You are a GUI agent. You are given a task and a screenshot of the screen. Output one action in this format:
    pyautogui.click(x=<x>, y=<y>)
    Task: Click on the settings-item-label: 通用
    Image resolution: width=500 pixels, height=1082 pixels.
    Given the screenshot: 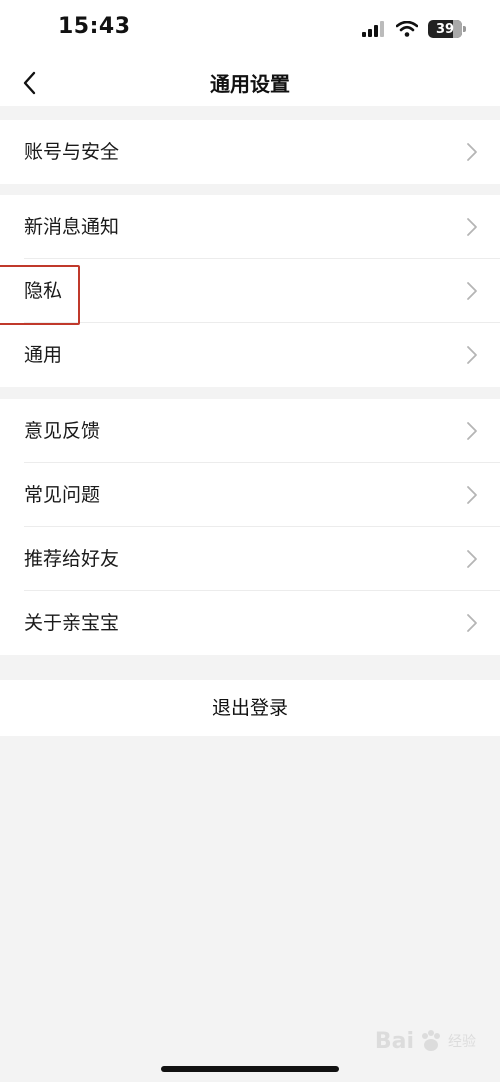 What is the action you would take?
    pyautogui.click(x=43, y=355)
    